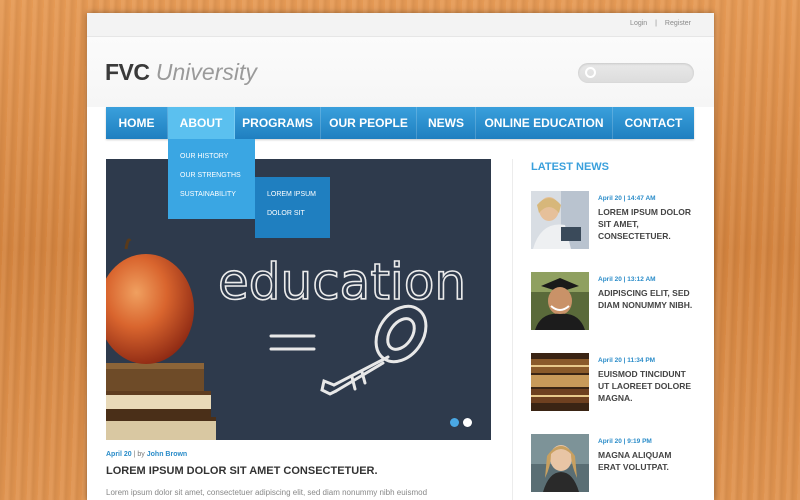 Image resolution: width=800 pixels, height=500 pixels. I want to click on nav-programs: PROGRAMS, so click(278, 123).